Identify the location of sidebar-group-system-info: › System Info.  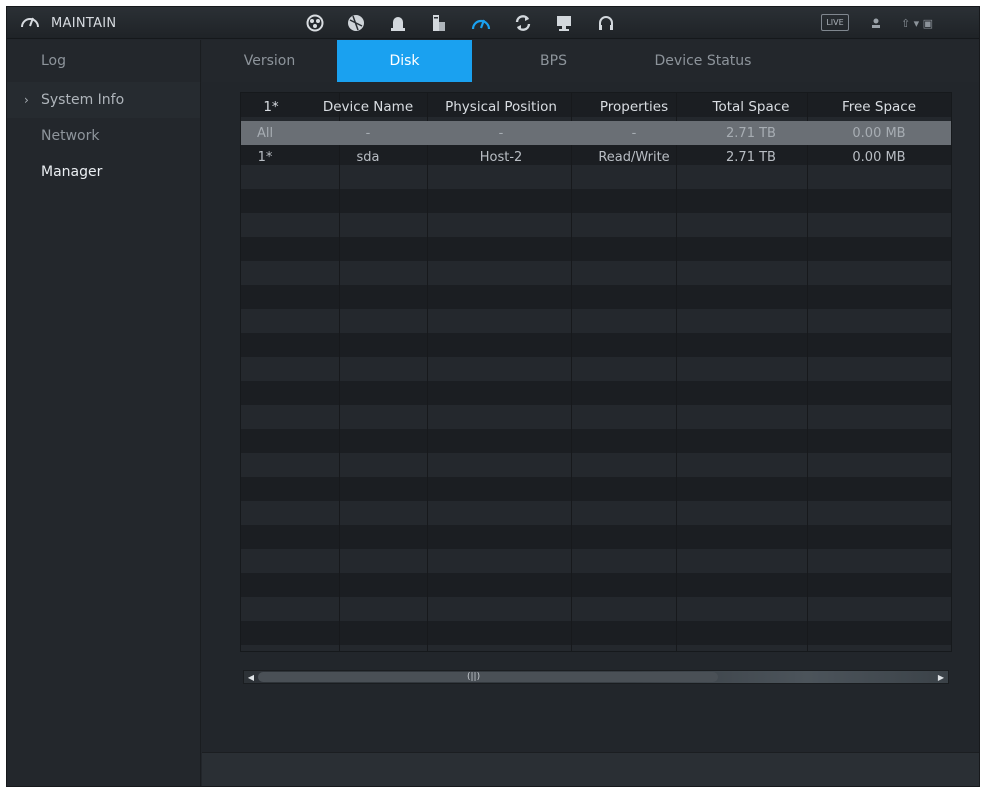
(103, 100).